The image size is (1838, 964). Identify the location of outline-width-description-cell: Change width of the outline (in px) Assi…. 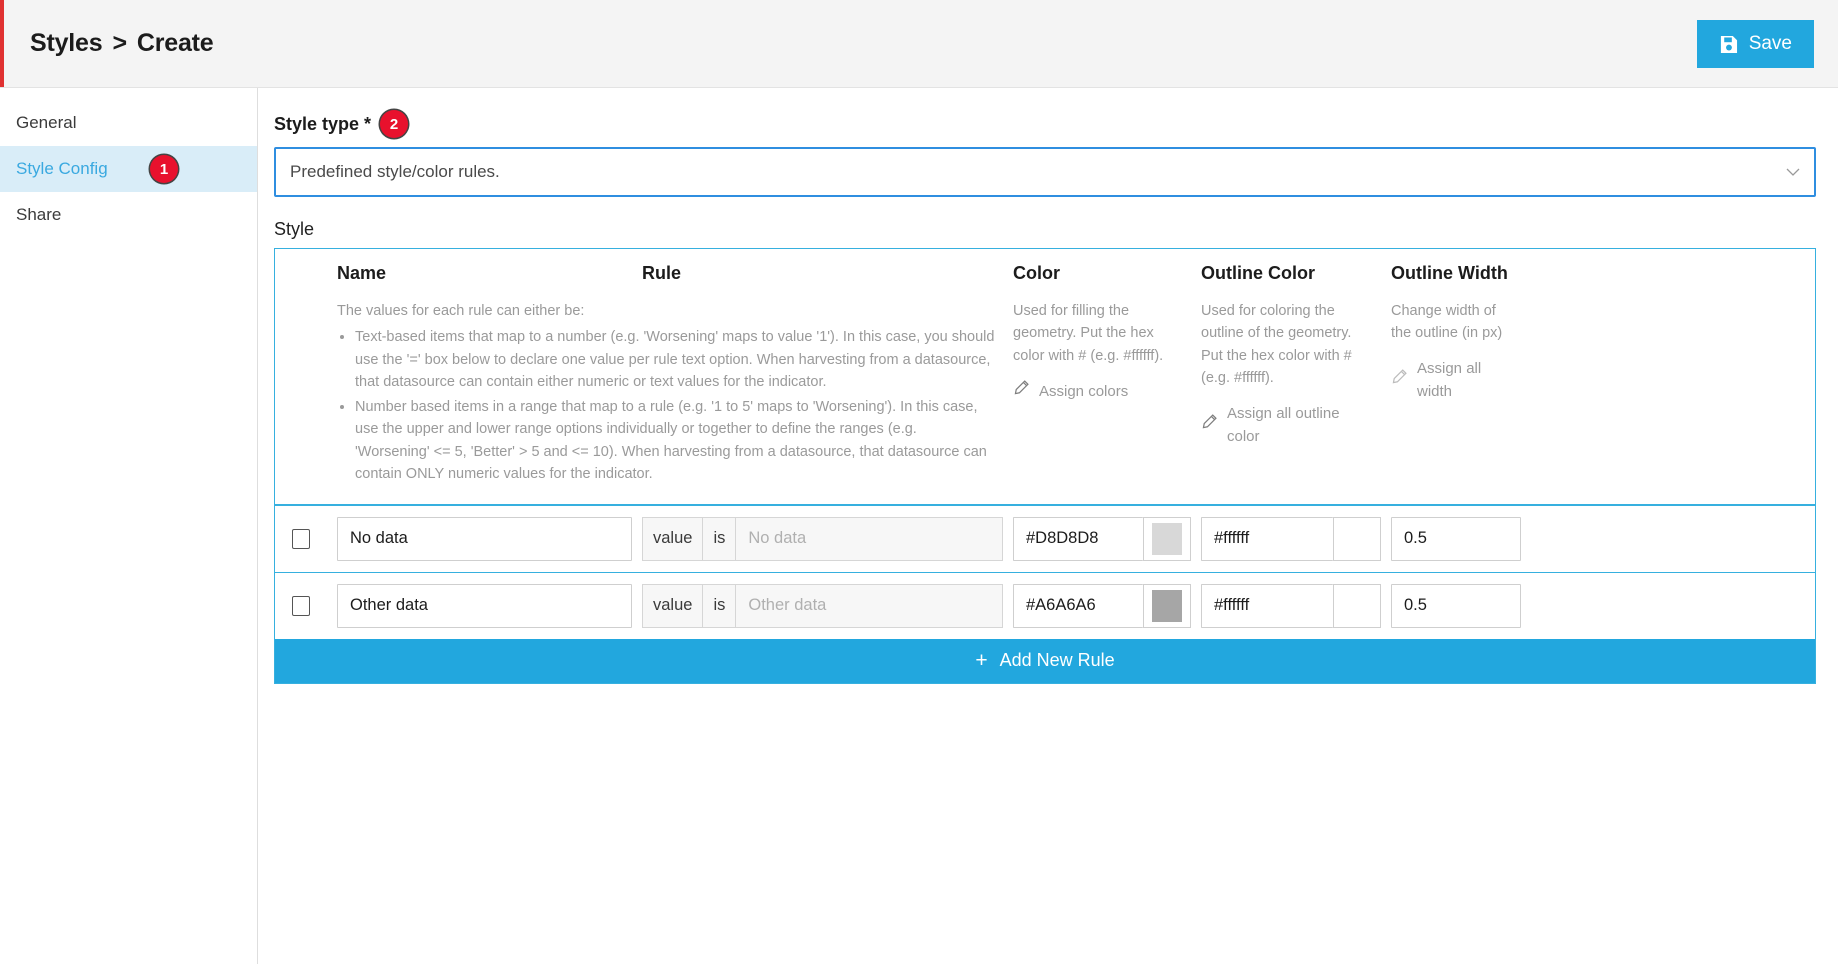
(1461, 351).